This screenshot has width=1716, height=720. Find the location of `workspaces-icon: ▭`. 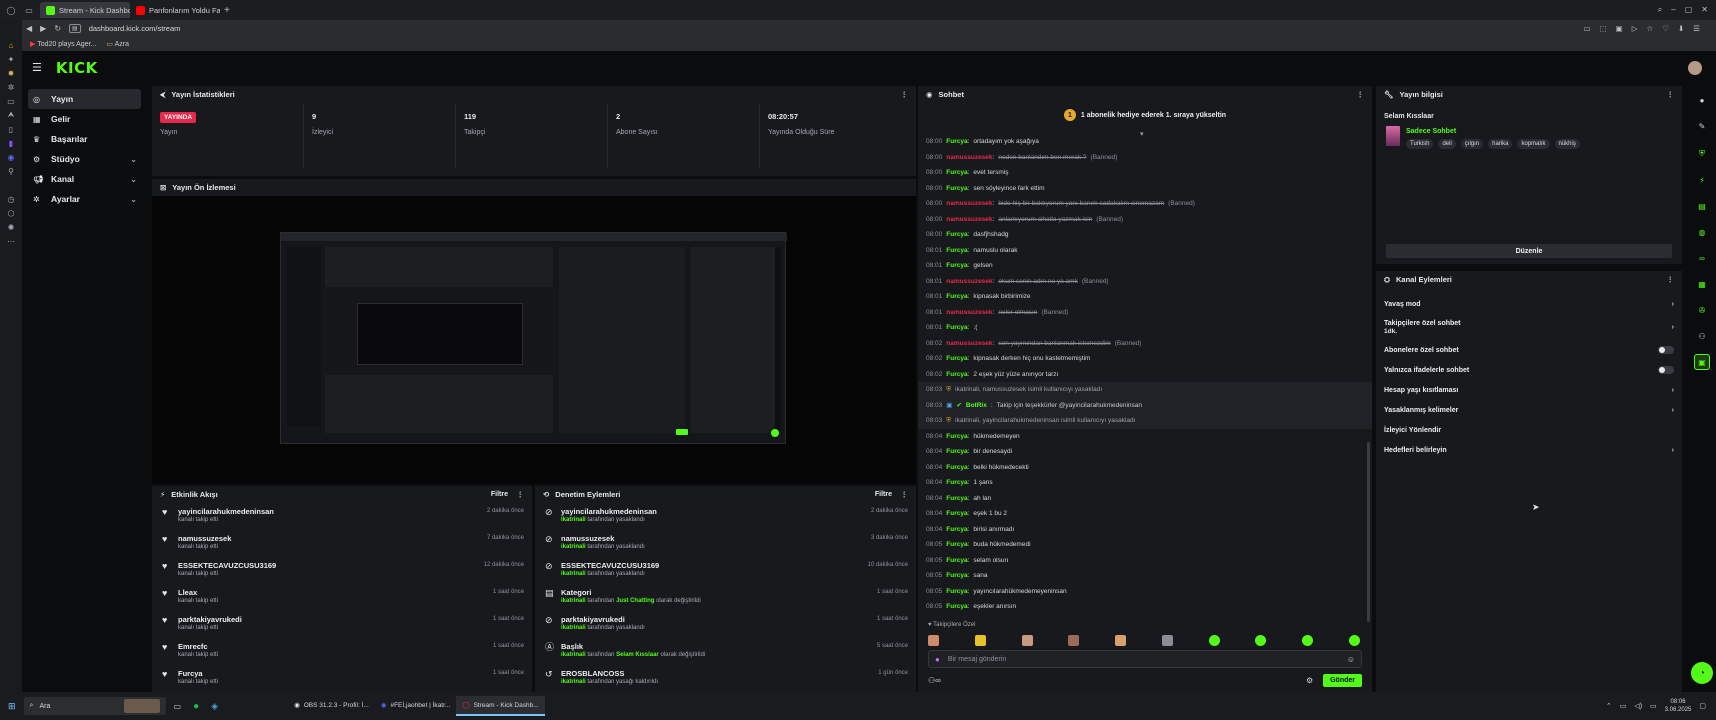

workspaces-icon: ▭ is located at coordinates (29, 10).